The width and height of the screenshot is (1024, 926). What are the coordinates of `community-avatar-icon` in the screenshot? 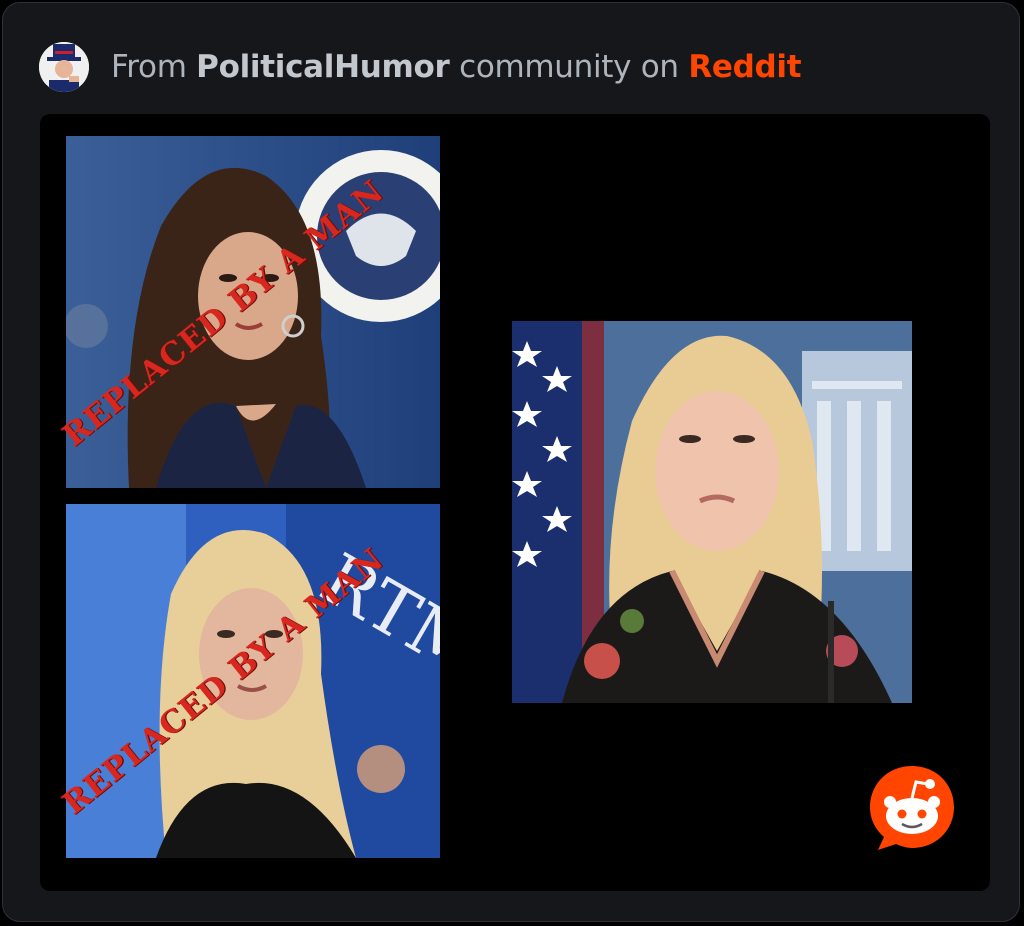 It's located at (64, 67).